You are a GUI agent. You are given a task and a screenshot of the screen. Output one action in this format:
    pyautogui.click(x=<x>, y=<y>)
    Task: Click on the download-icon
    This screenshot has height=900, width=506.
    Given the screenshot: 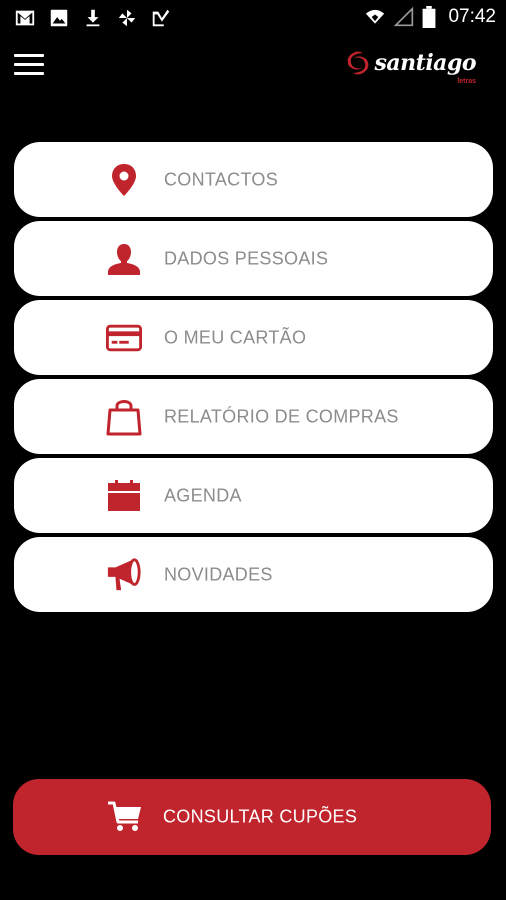 What is the action you would take?
    pyautogui.click(x=93, y=18)
    